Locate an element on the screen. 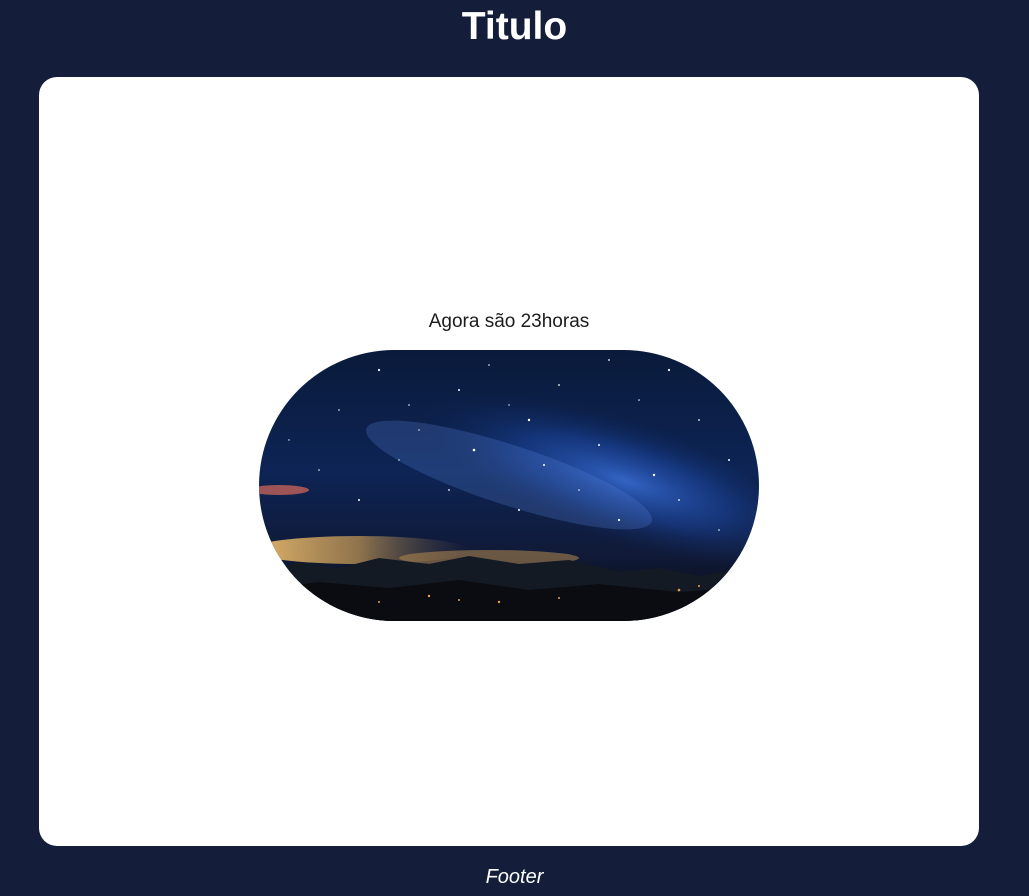 The width and height of the screenshot is (1029, 896). night-sky-image is located at coordinates (509, 485).